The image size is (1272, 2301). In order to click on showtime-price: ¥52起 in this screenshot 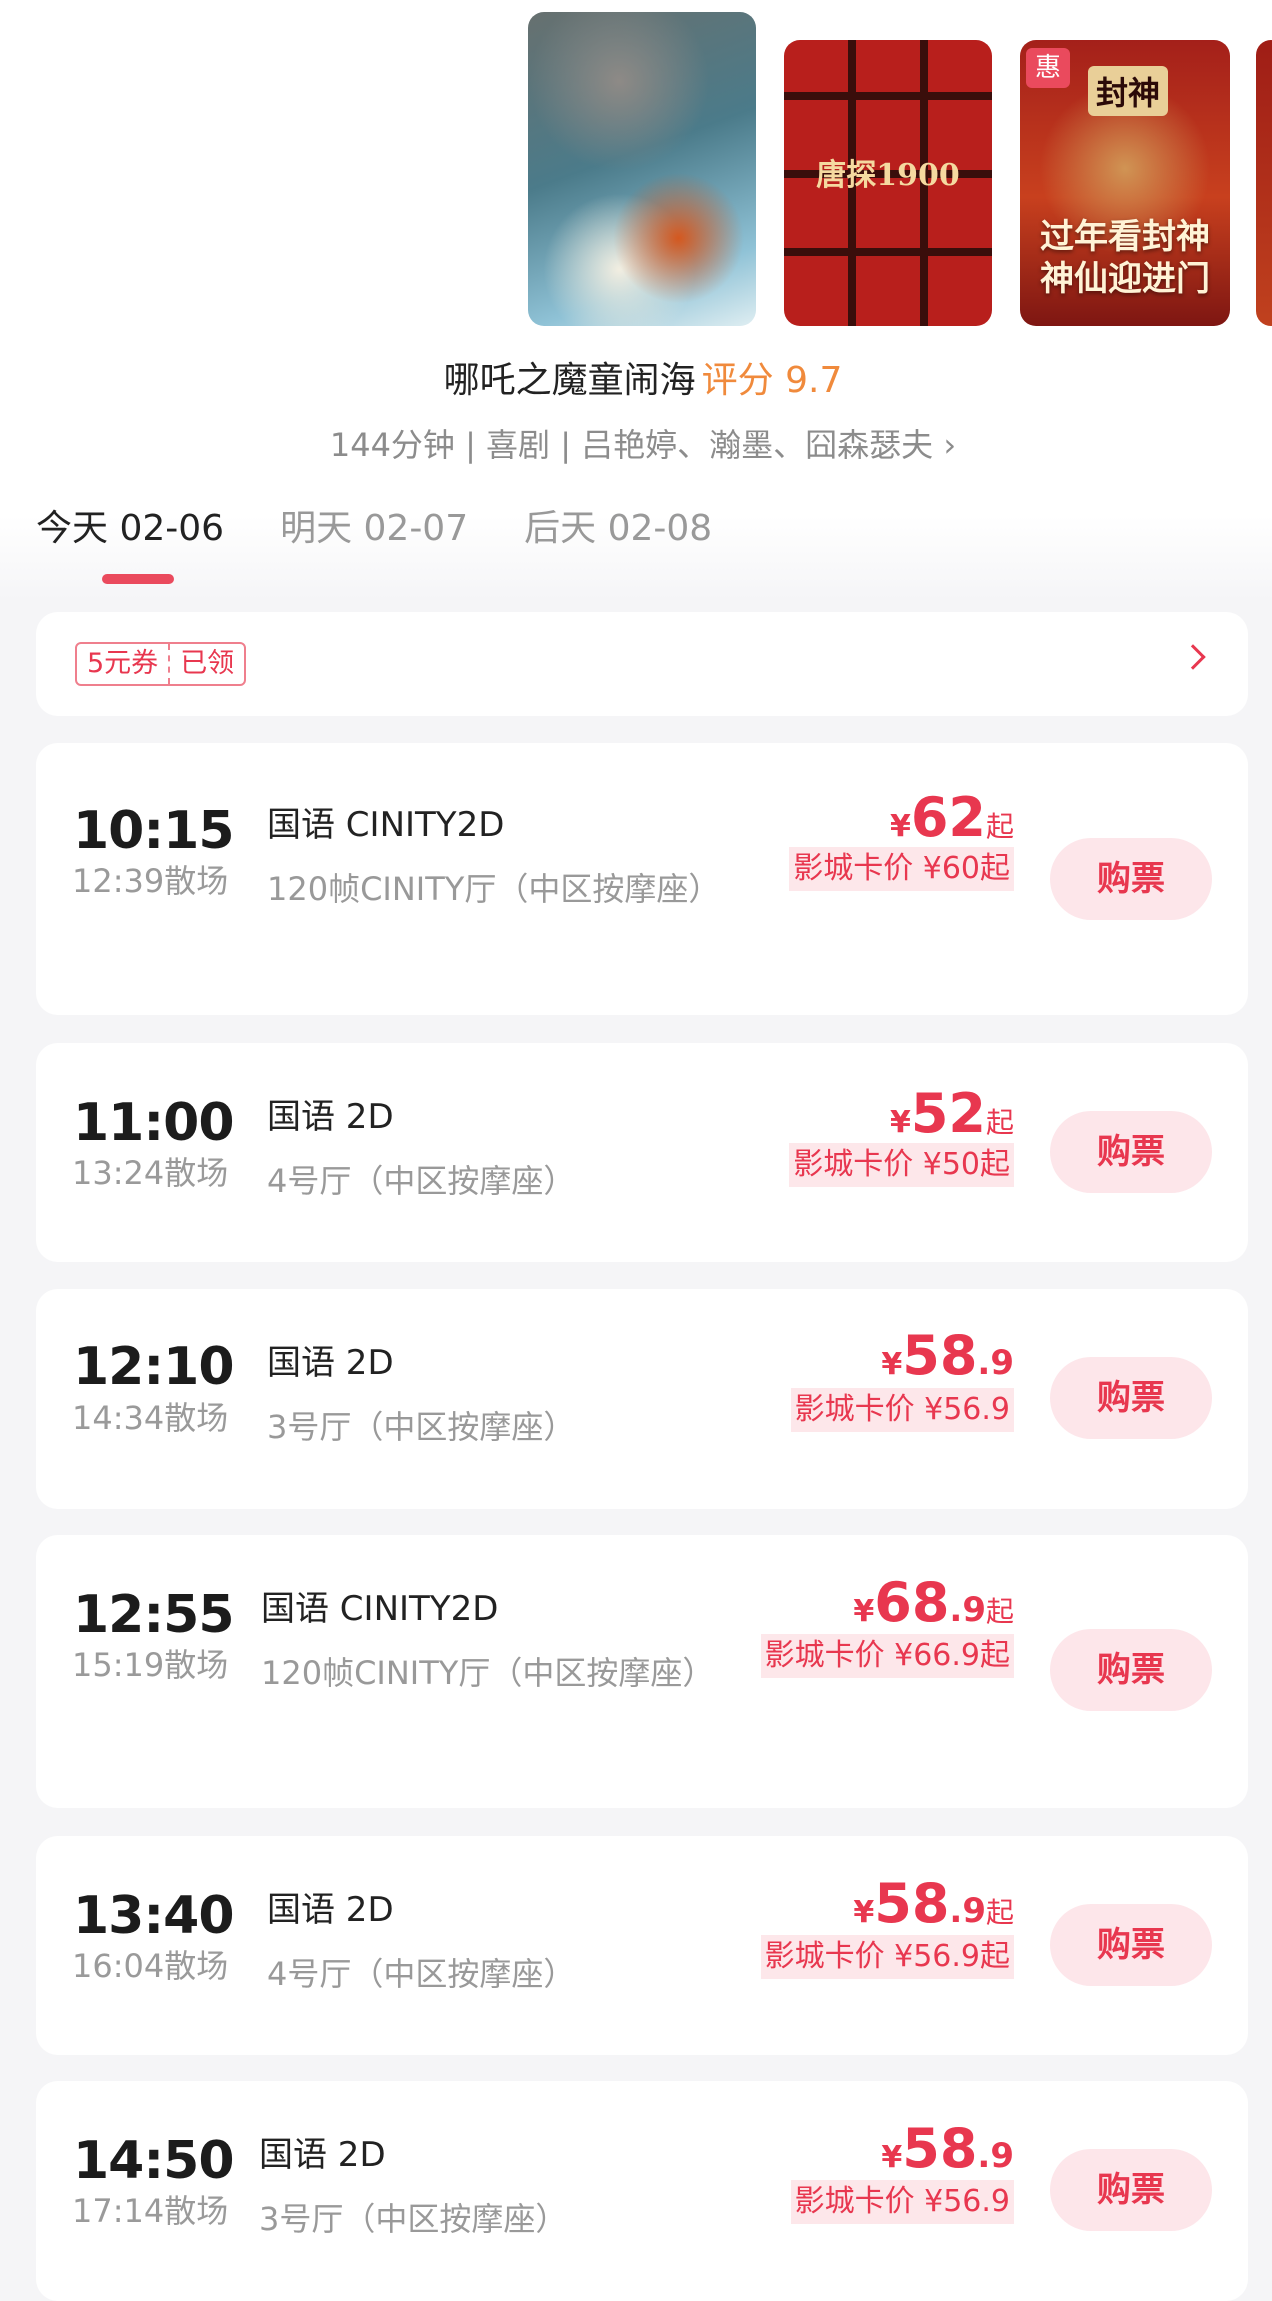, I will do `click(952, 1114)`.